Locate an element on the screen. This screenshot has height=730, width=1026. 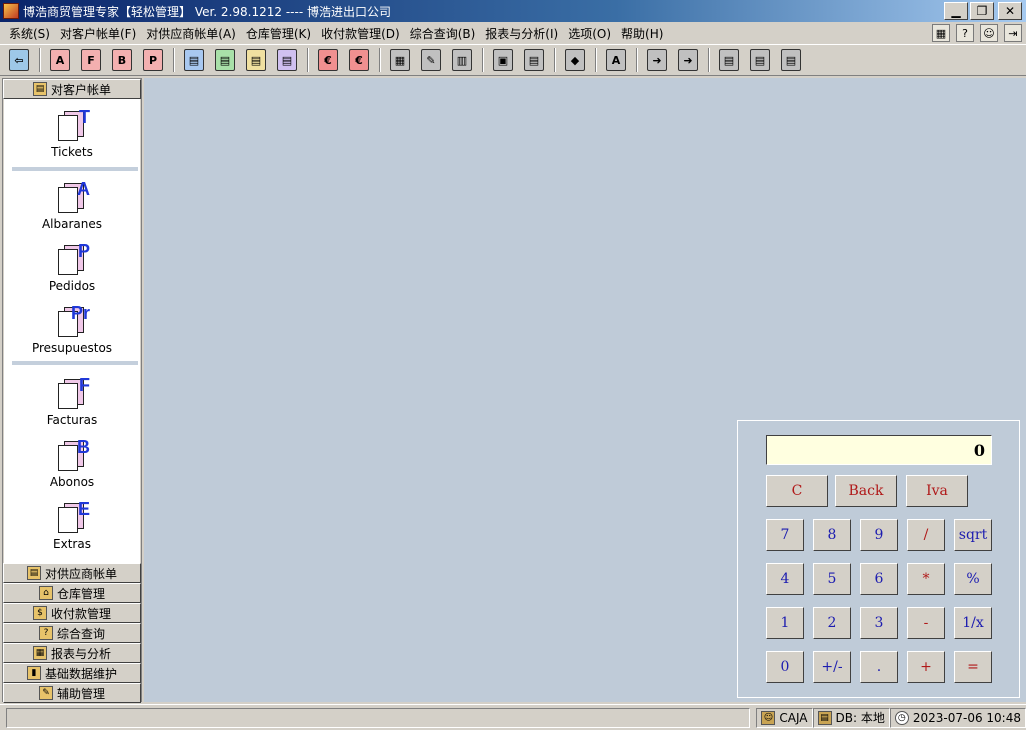
document-icon: A is located at coordinates (72, 197).